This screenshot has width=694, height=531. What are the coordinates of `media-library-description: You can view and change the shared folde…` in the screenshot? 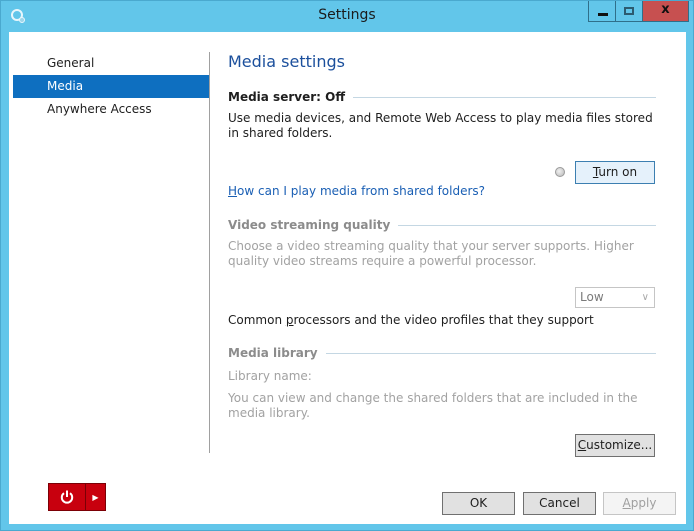 It's located at (433, 405).